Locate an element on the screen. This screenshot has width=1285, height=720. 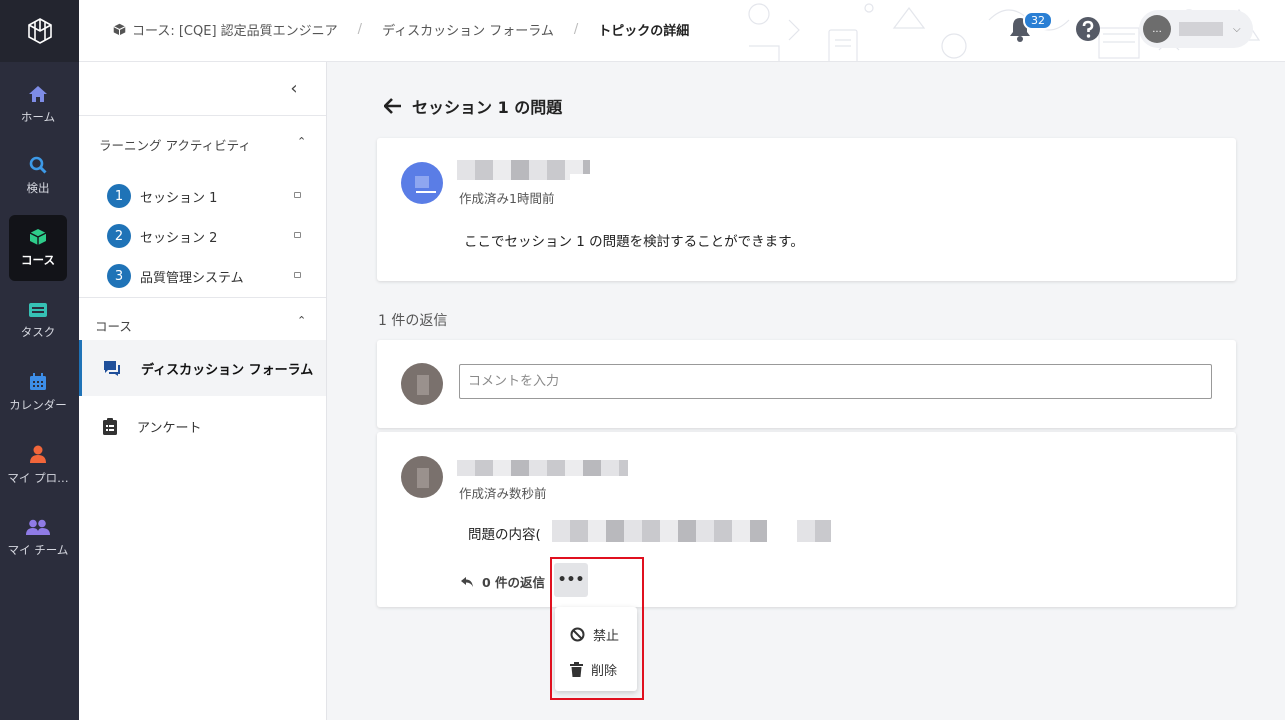
topic-post-card: 作成済み1時間前 ここでセッション 1 の問題を検討することができます。 is located at coordinates (806, 209).